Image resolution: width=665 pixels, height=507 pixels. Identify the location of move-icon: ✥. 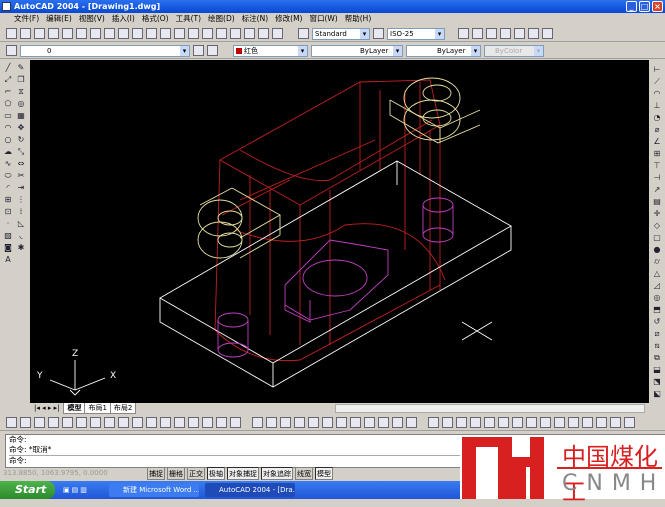
(21, 127).